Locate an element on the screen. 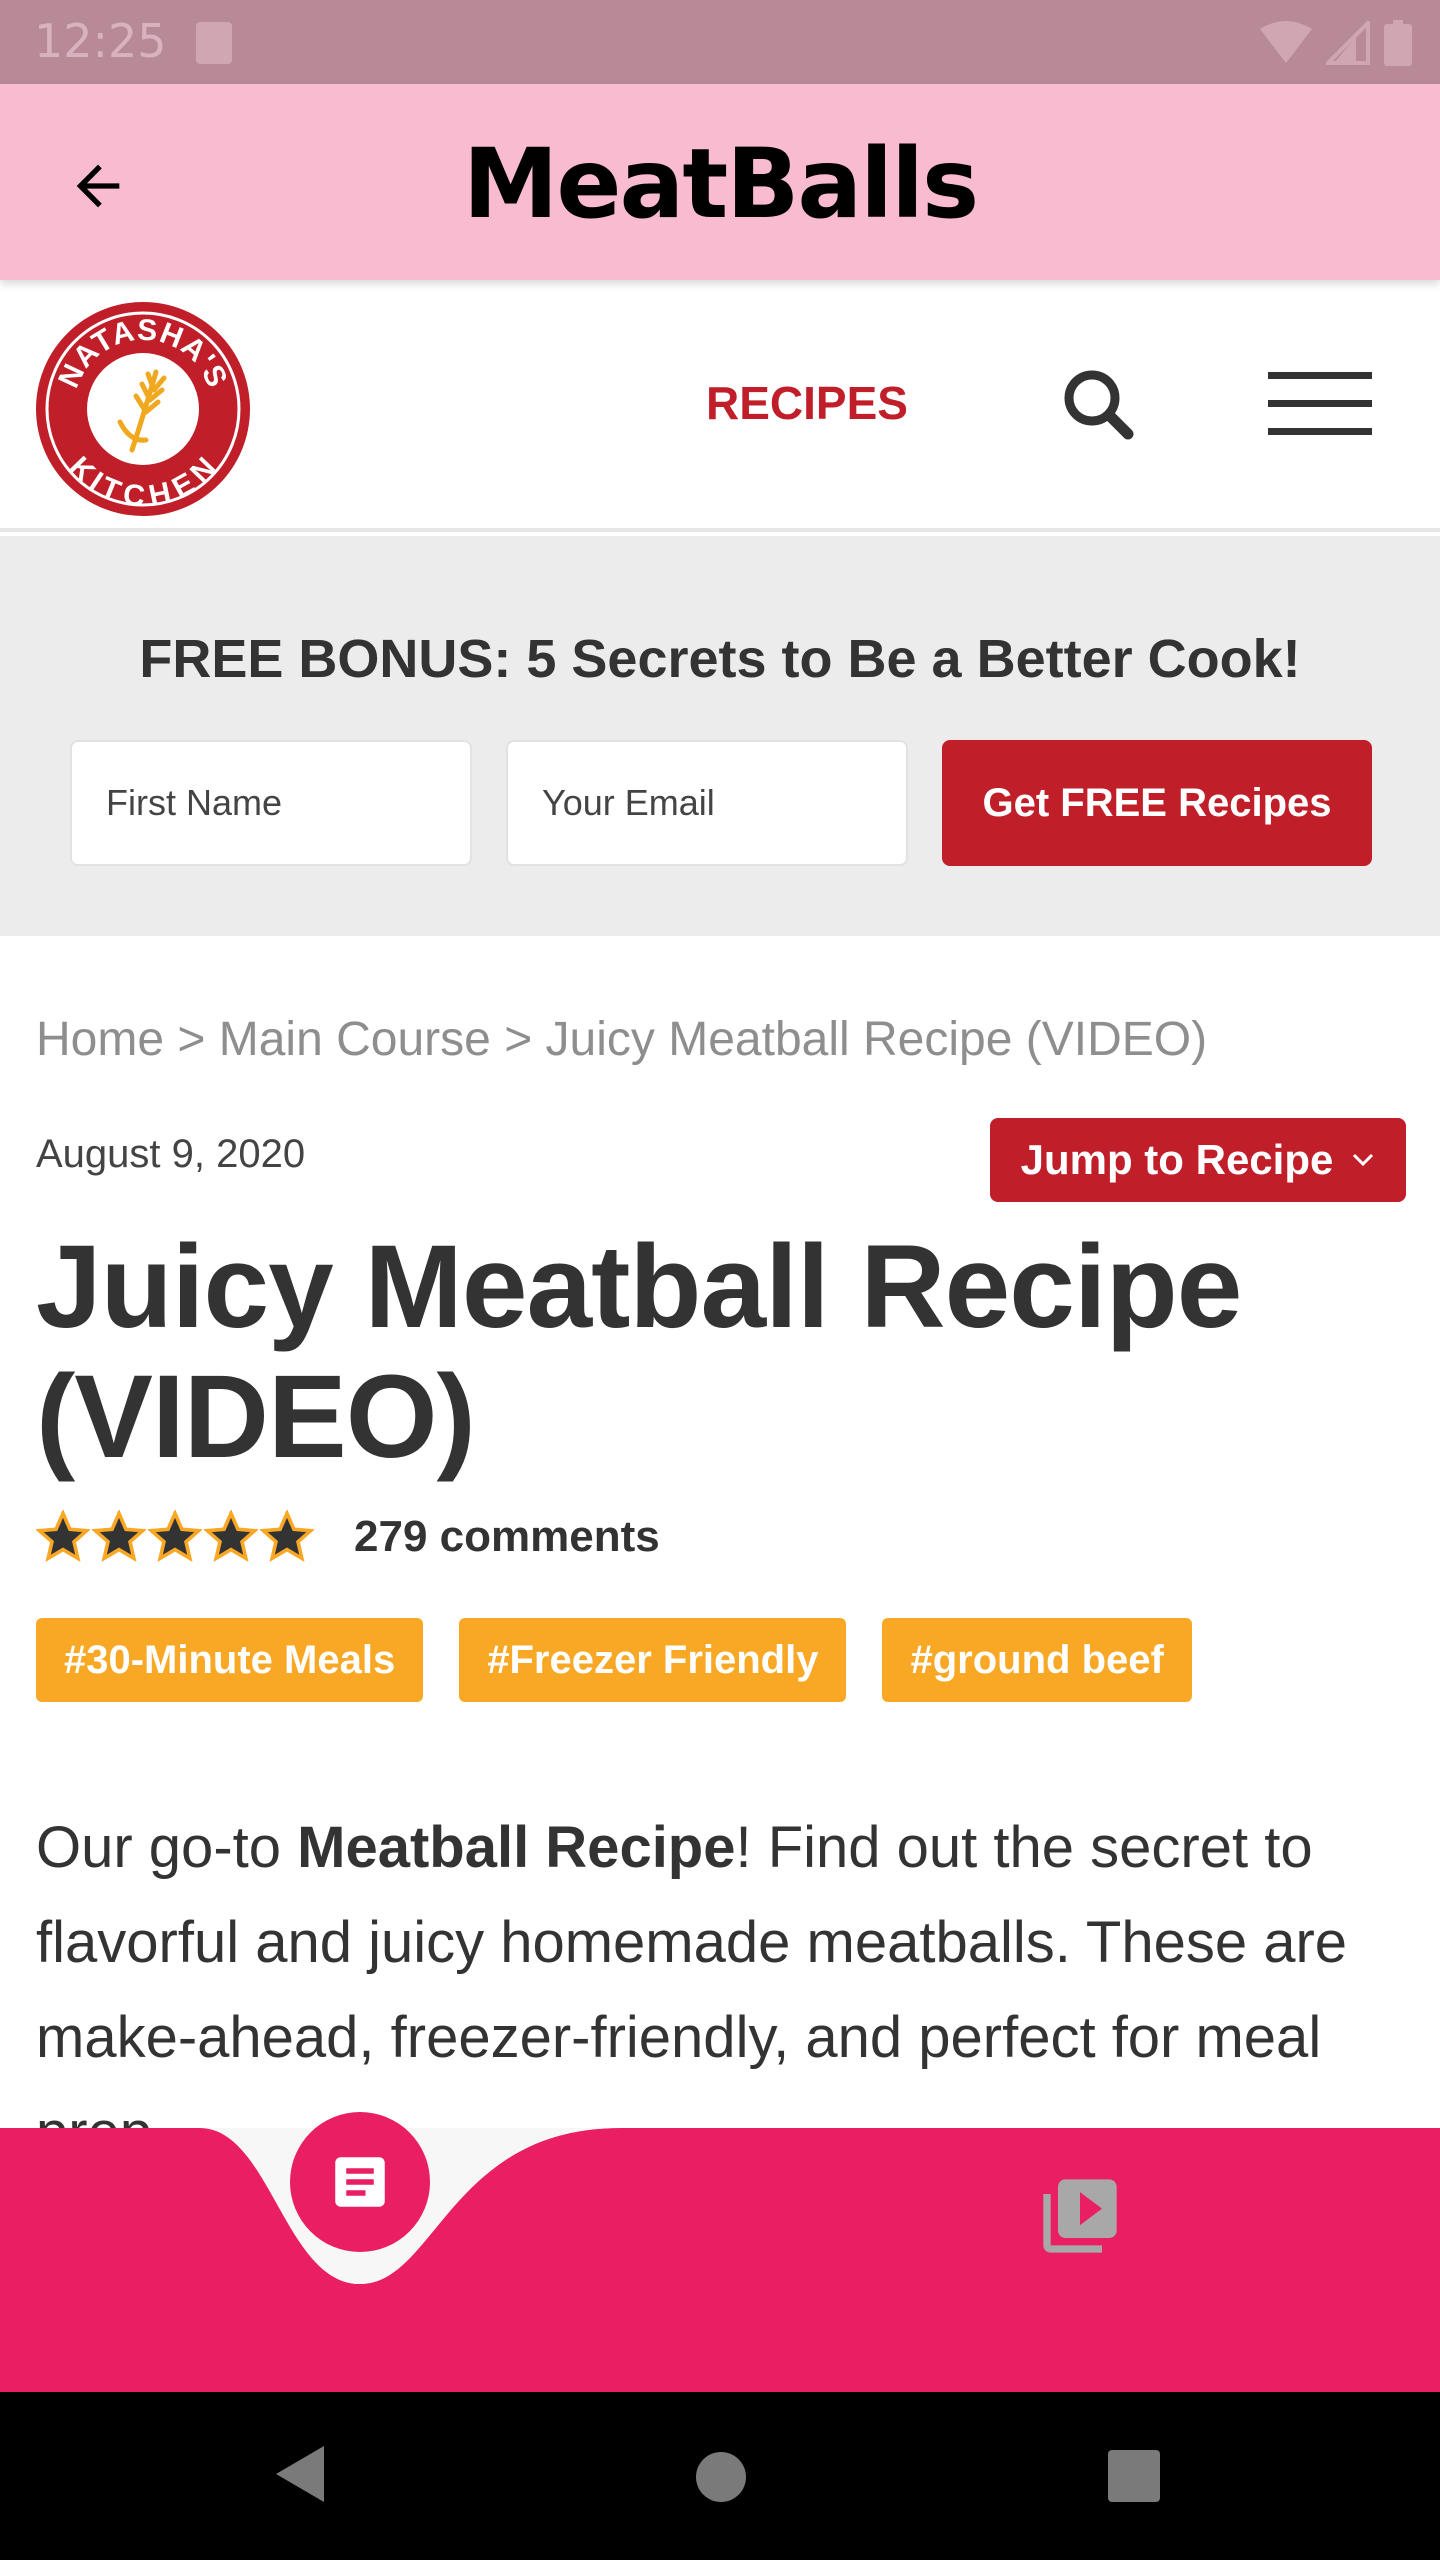 This screenshot has height=2560, width=1440. jump-to-recipe-button: Jump to Recipe is located at coordinates (1198, 1160).